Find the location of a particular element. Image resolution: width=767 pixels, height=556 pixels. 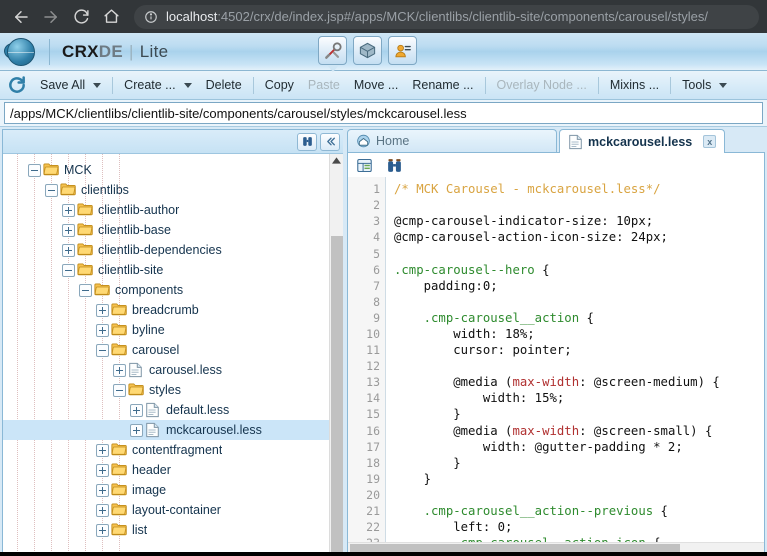

tree-node-label: components is located at coordinates (149, 290).